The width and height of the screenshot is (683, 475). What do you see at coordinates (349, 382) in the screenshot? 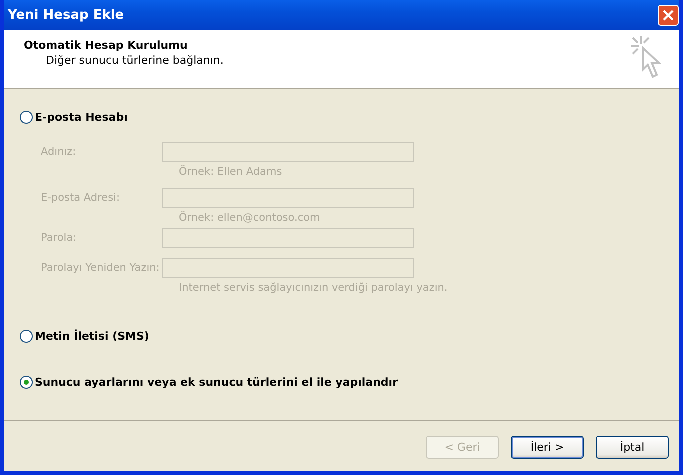
I see `option-radio: Sunucu ayarlarını veya ek sunucu türlerini el ile yapılandır` at bounding box center [349, 382].